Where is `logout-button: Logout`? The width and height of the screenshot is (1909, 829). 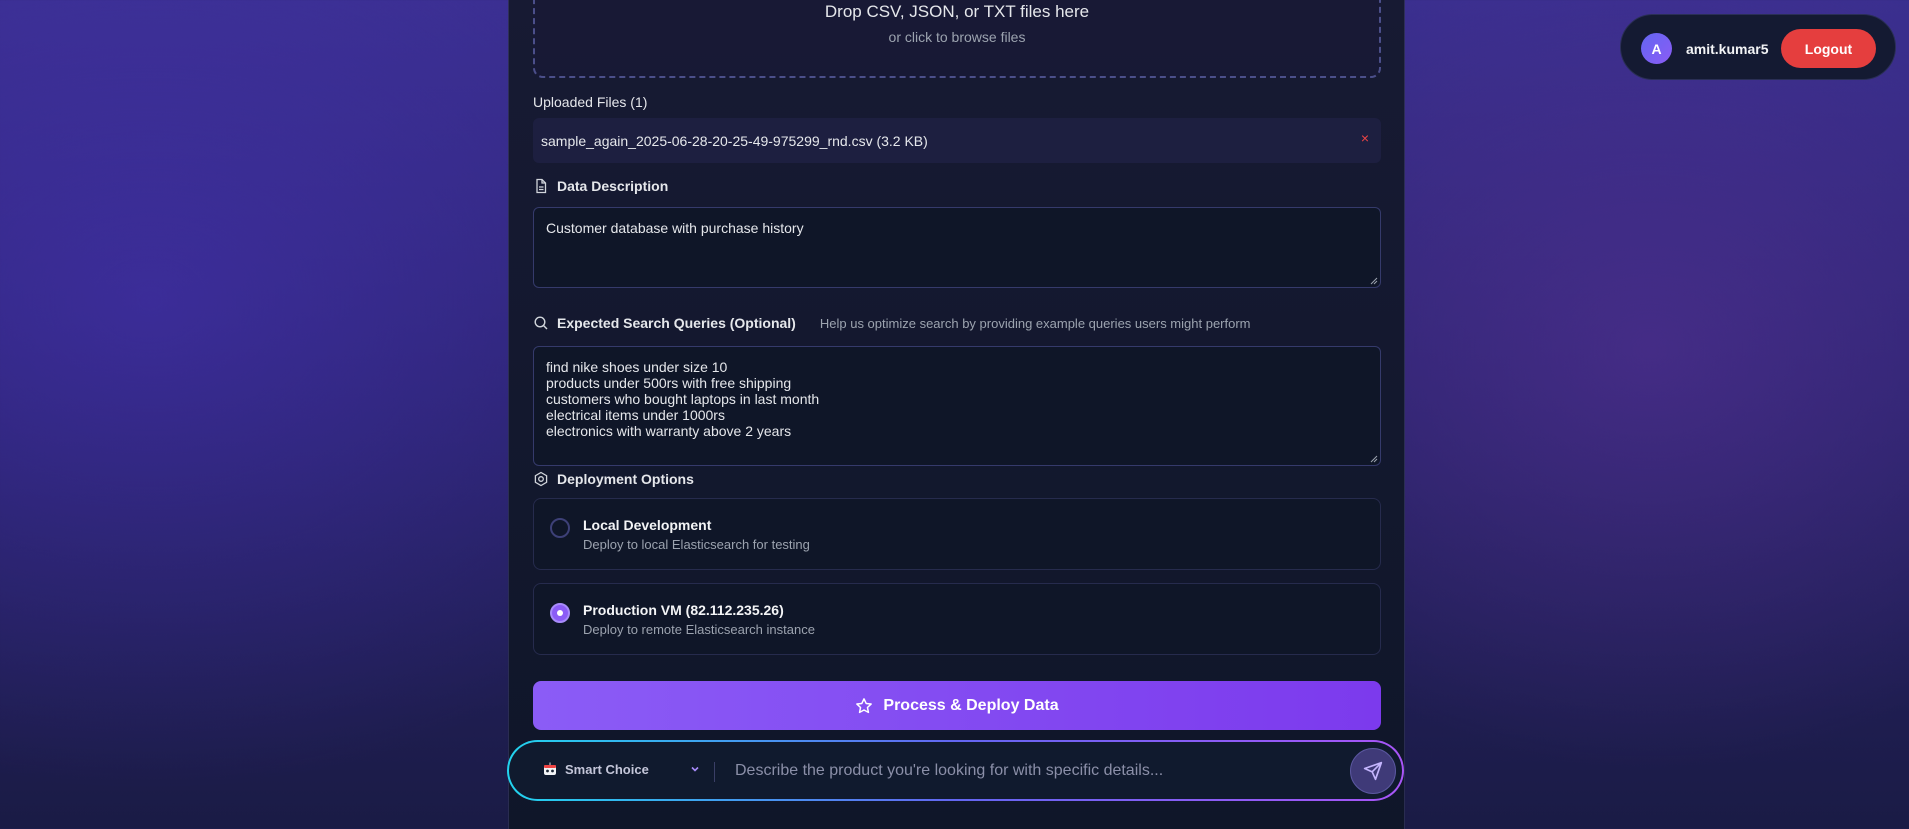
logout-button: Logout is located at coordinates (1828, 48).